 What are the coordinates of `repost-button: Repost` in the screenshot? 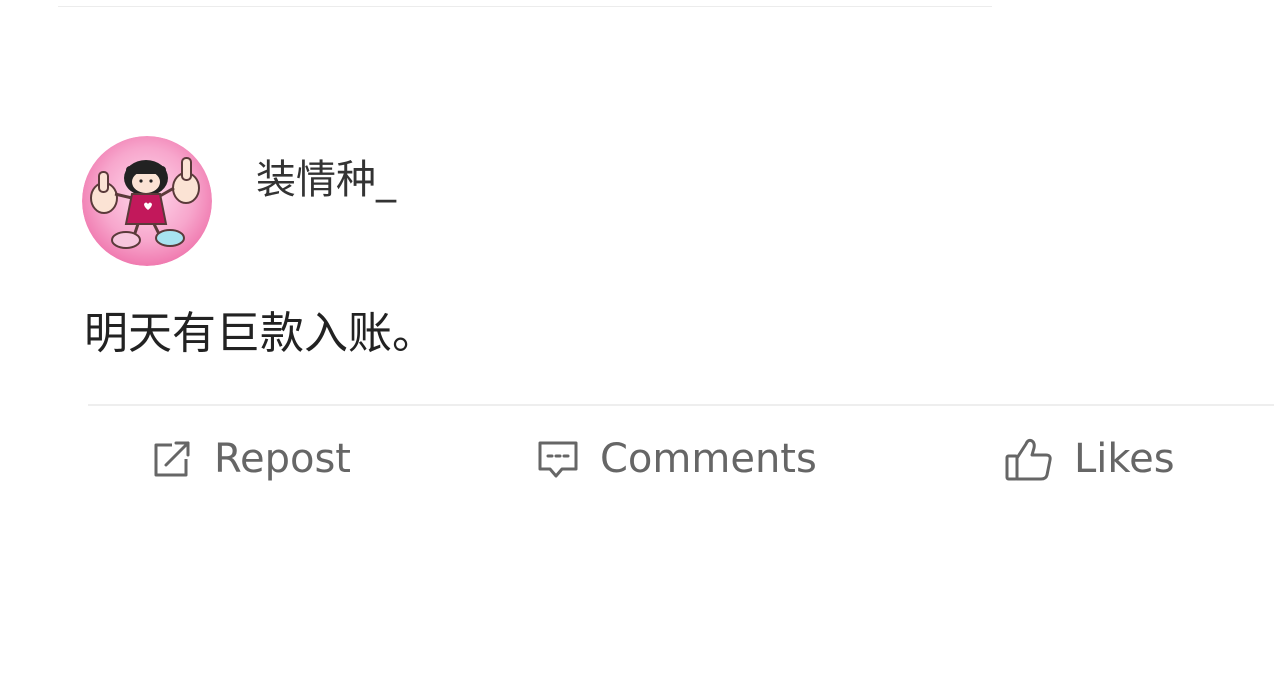 It's located at (250, 459).